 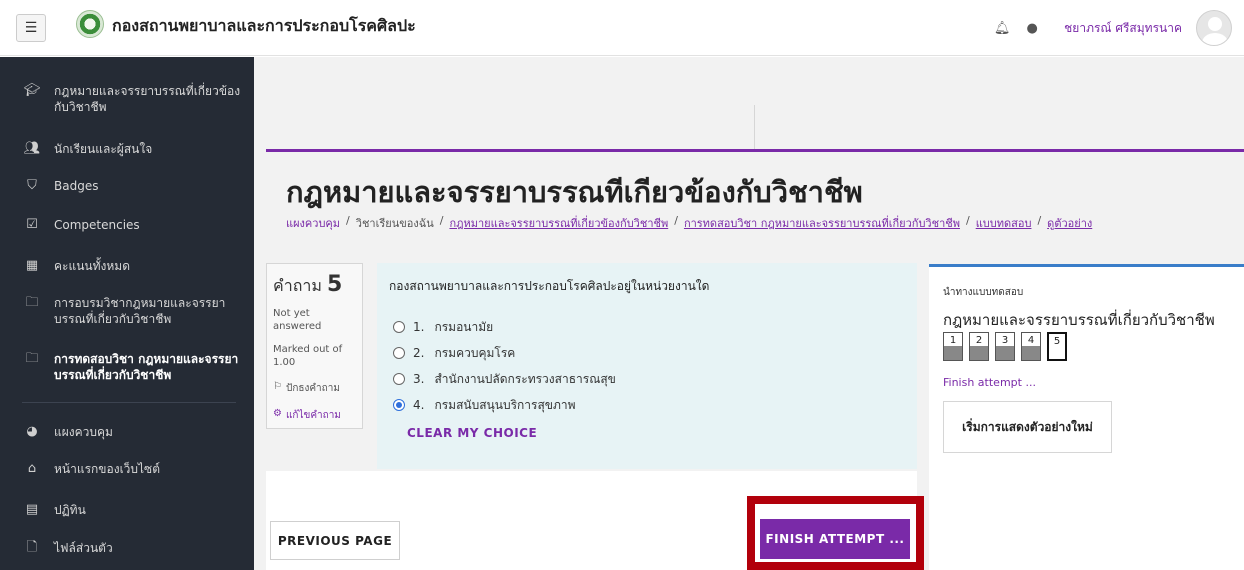 I want to click on sidebar-item-calendar: ▤ ปฏิทิน, so click(x=132, y=510).